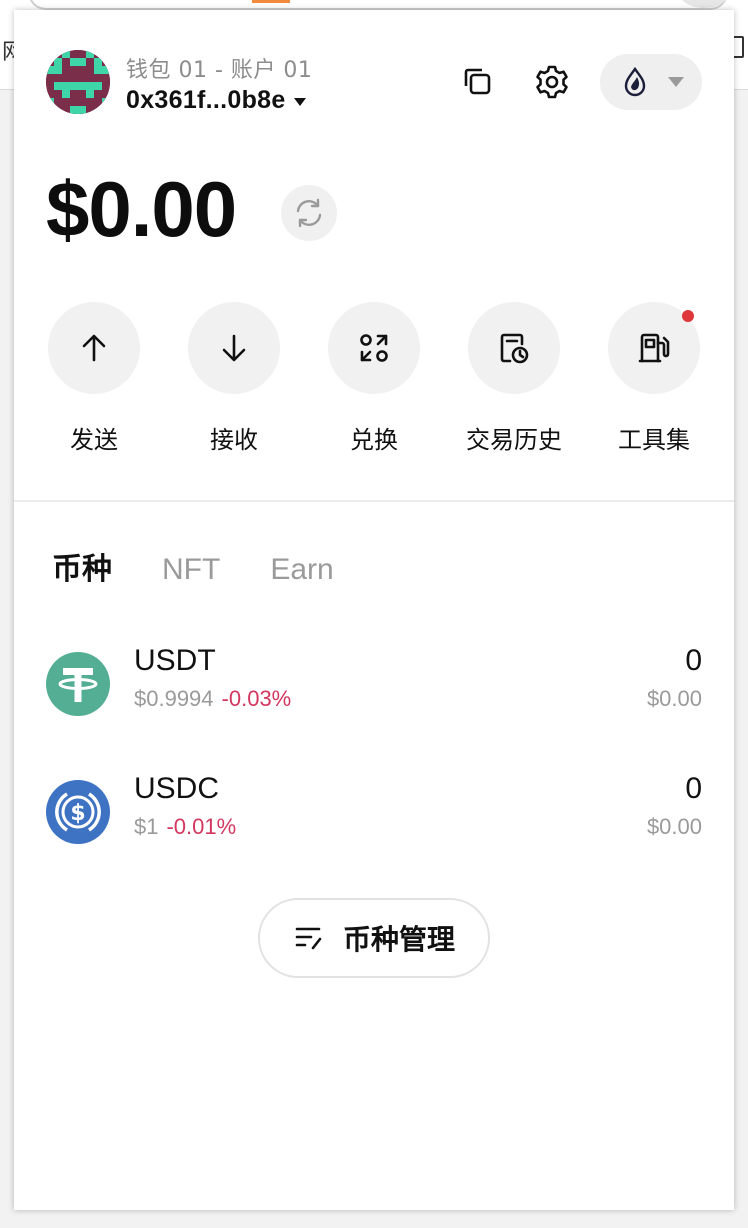 The image size is (748, 1228). I want to click on wallet-header: 钱包 01 - 账户 01 0x361f...0b8e, so click(374, 80).